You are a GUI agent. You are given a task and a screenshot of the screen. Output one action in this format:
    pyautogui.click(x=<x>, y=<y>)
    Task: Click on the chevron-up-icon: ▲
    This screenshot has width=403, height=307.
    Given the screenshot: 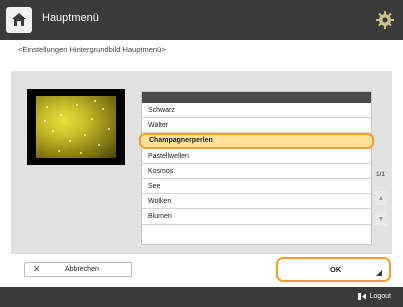 What is the action you would take?
    pyautogui.click(x=381, y=198)
    